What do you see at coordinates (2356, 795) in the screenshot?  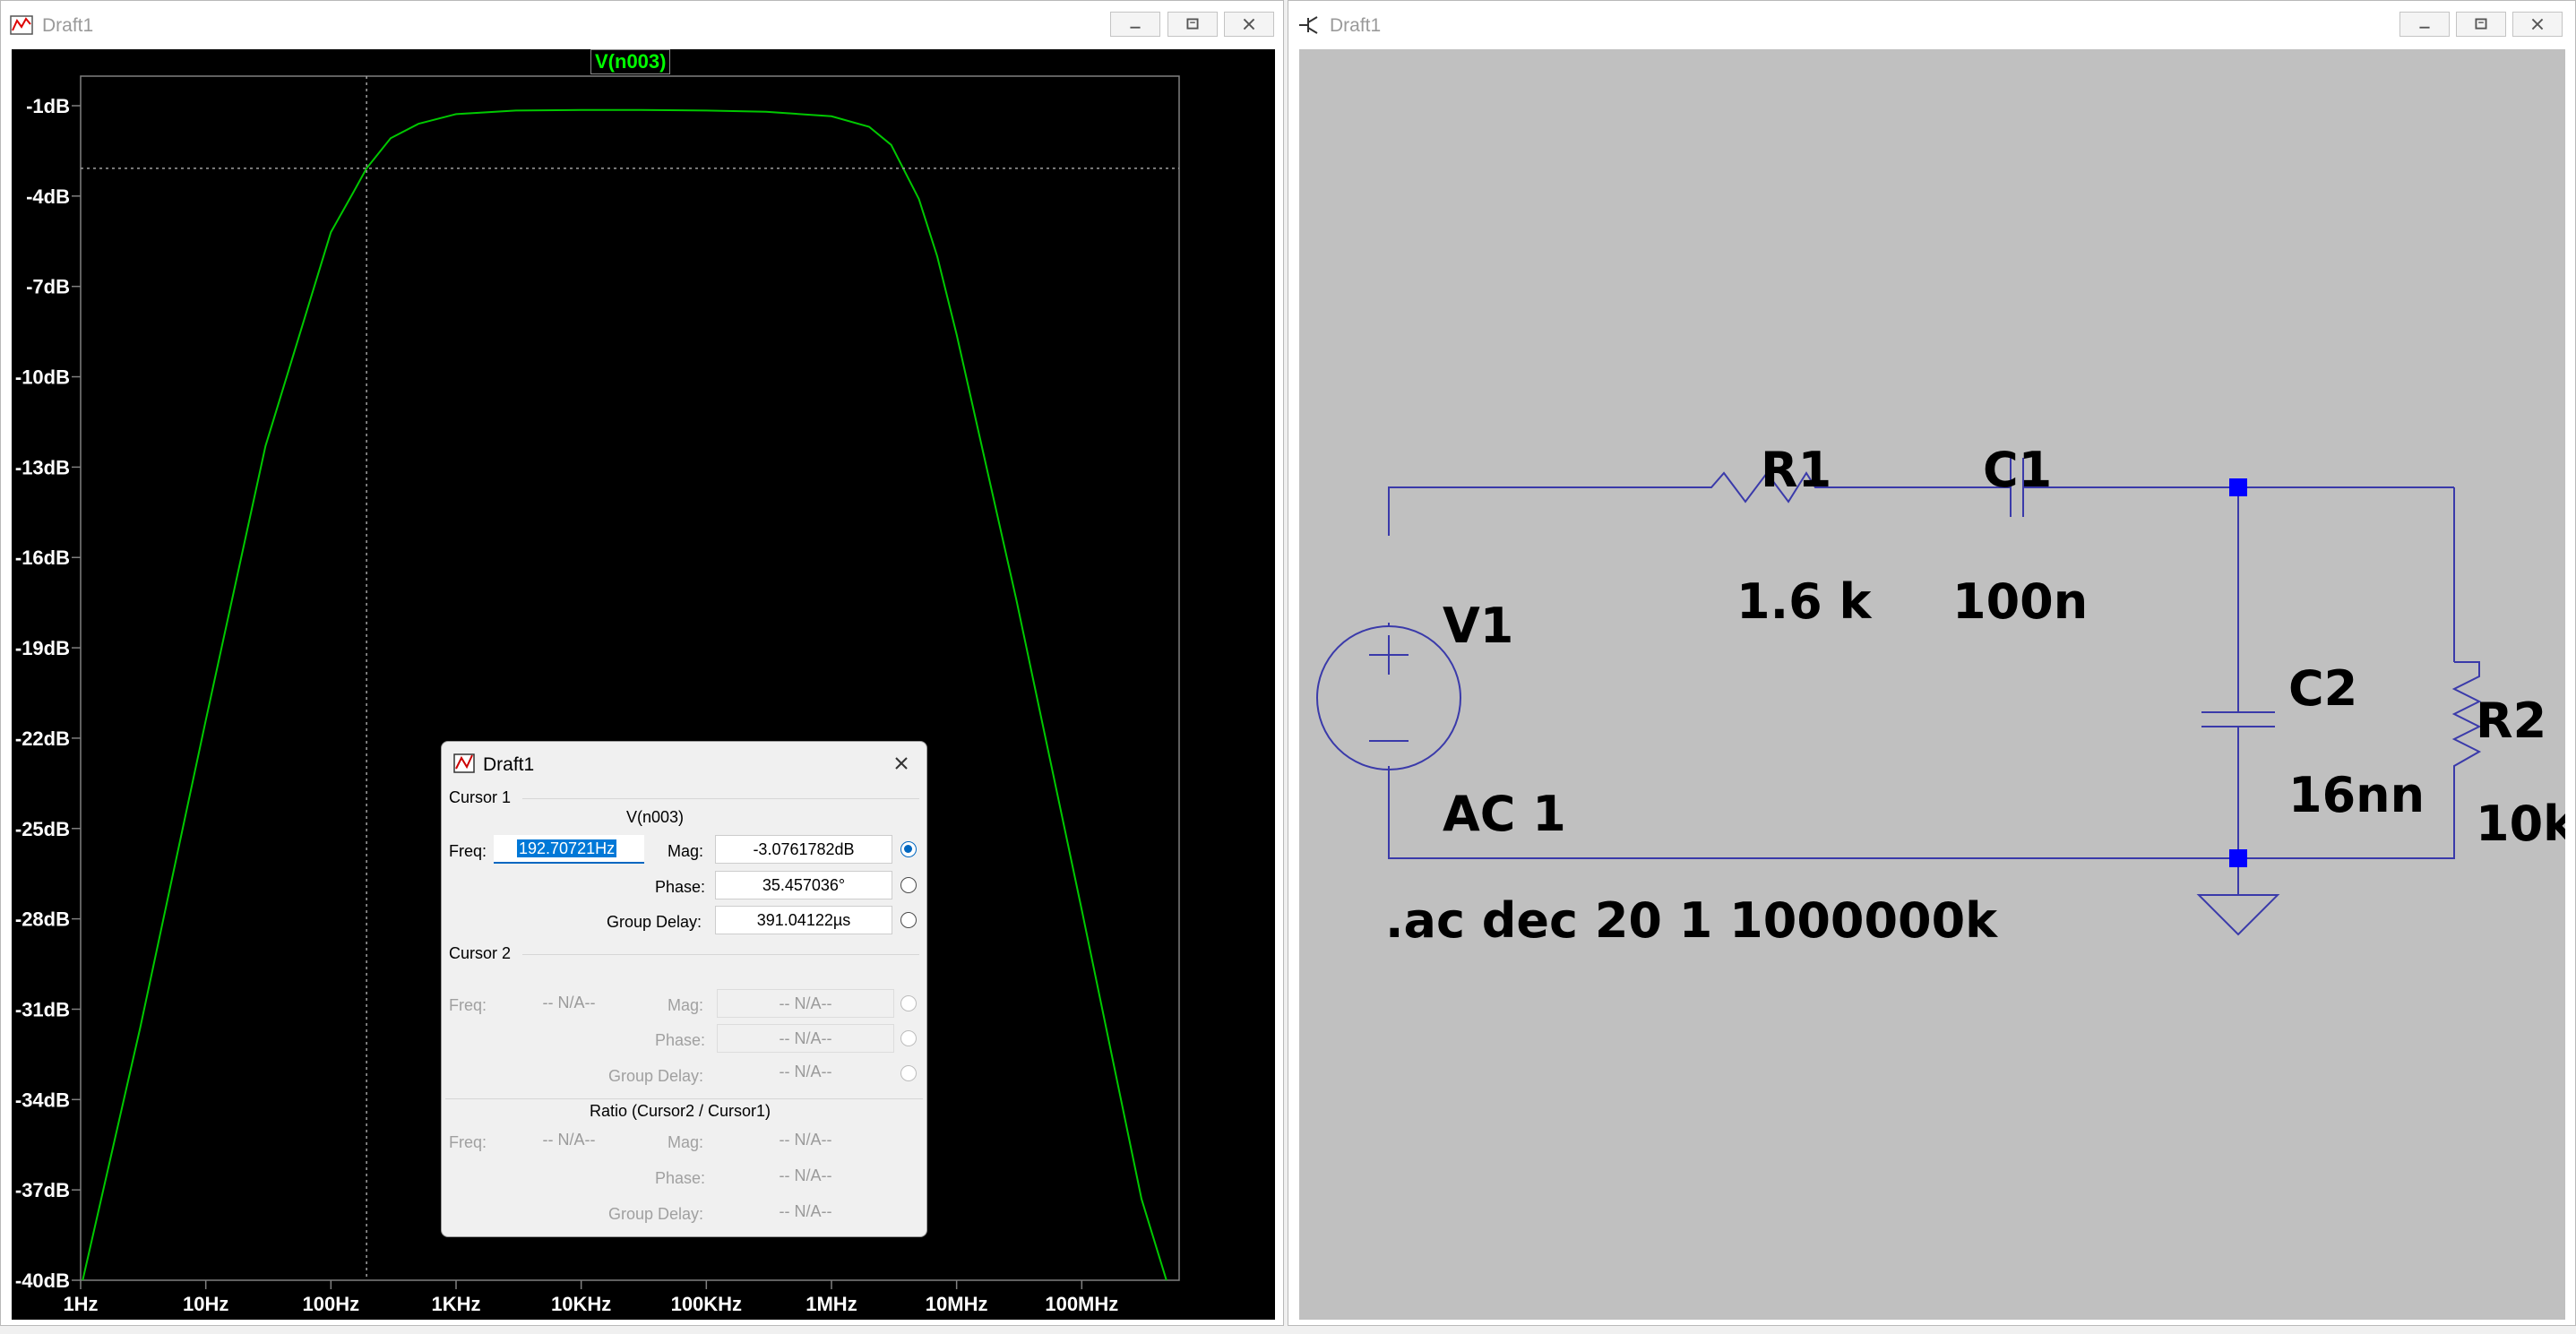 I see `c2-value-label: 16nn` at bounding box center [2356, 795].